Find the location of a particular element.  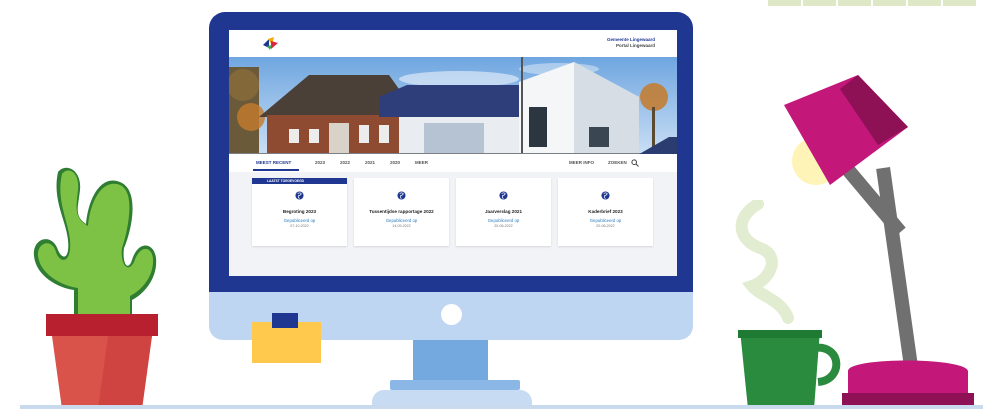

card-title: Jaarverslag 2021 is located at coordinates (503, 211).